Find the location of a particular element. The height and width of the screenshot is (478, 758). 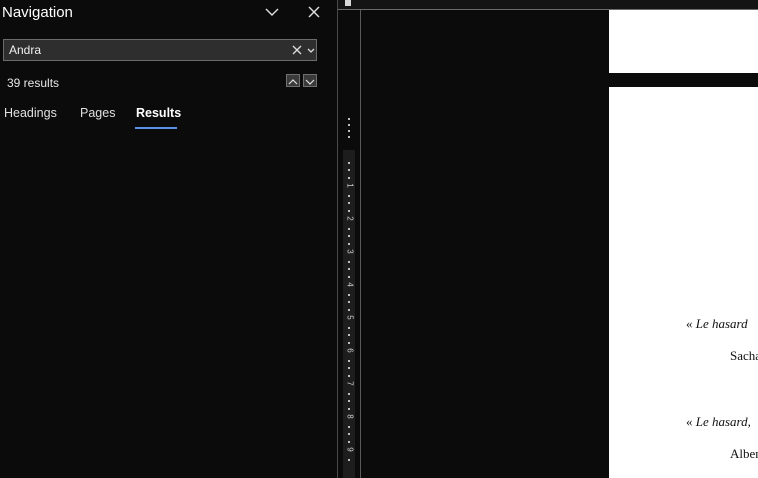

quote-author-1: Sacha is located at coordinates (744, 355).